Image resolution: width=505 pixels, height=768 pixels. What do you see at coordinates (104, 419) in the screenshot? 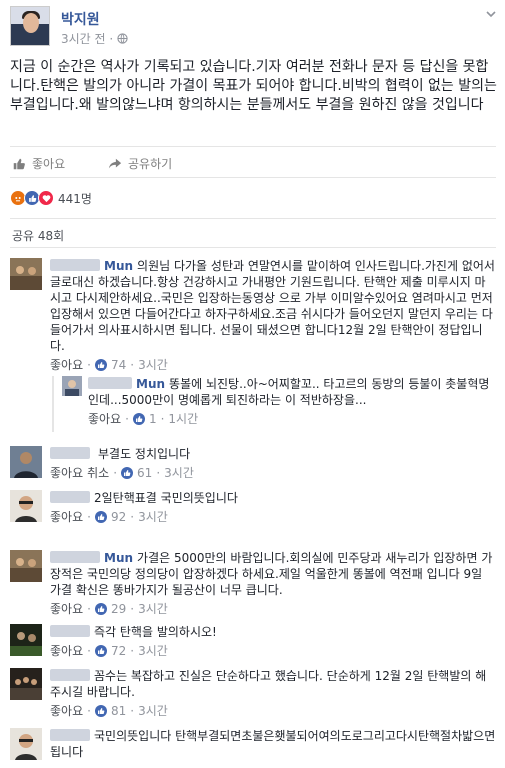
I see `reply-like-link: 좋아요` at bounding box center [104, 419].